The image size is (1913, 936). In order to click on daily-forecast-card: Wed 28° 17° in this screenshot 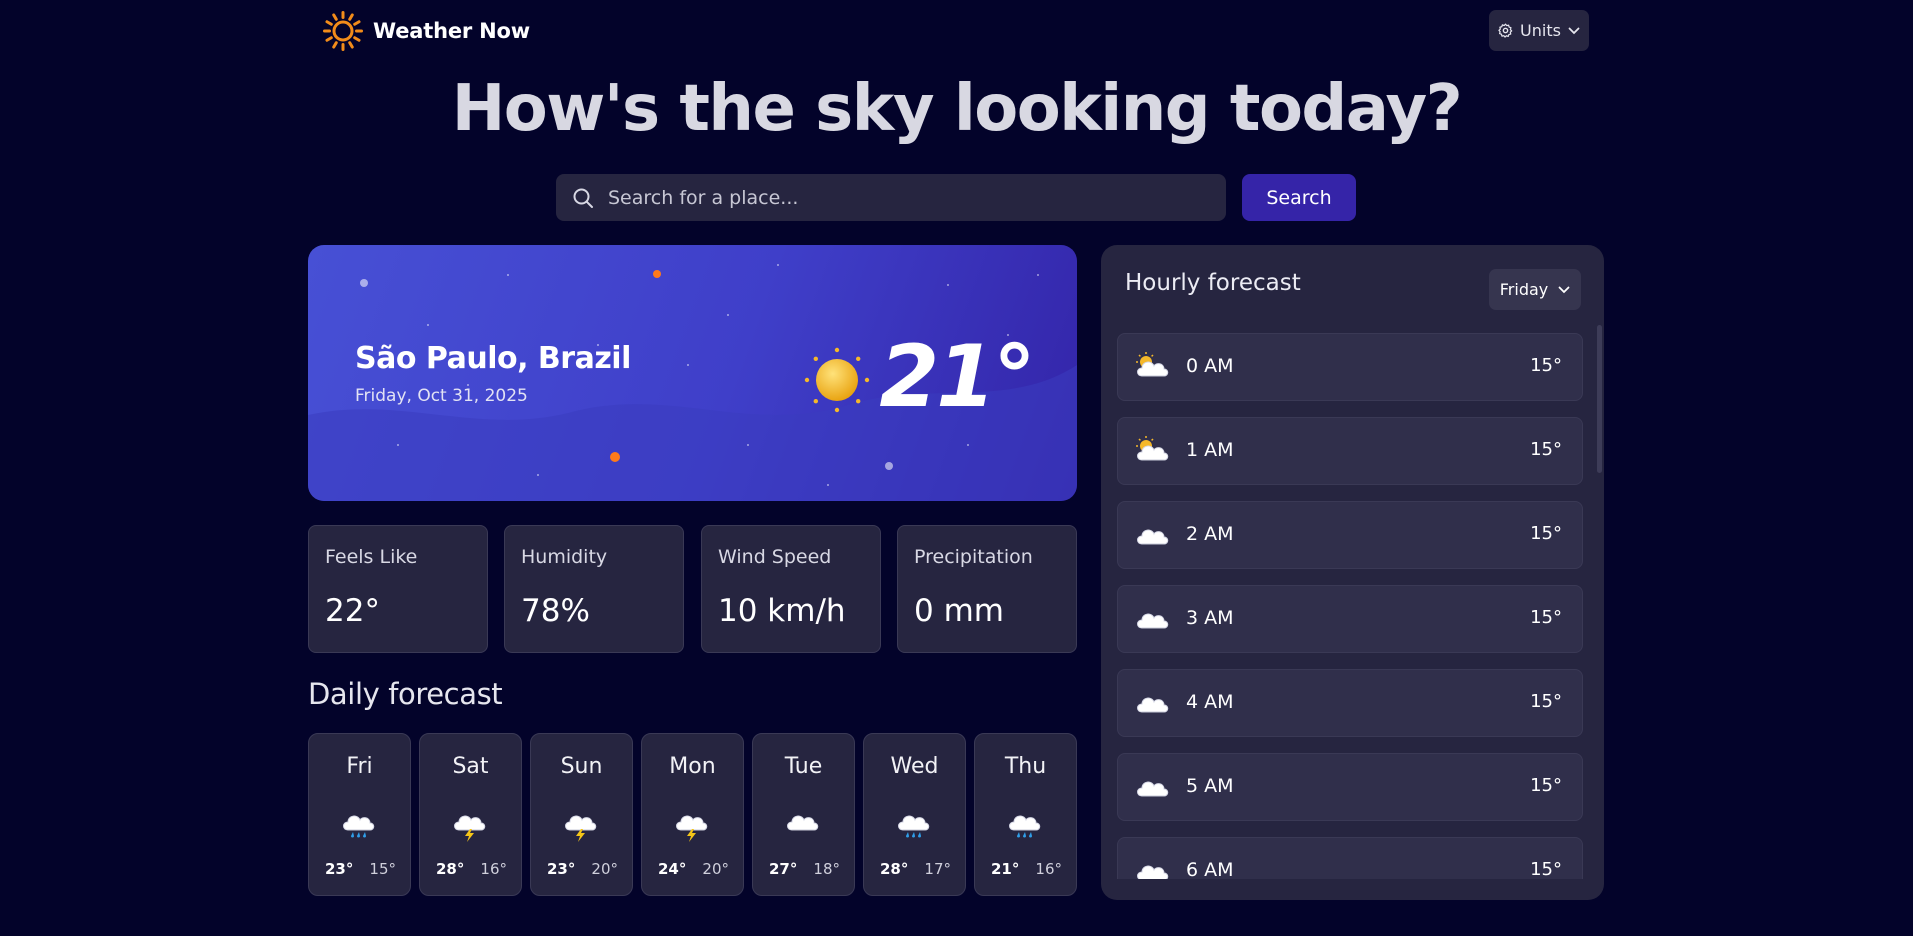, I will do `click(914, 814)`.